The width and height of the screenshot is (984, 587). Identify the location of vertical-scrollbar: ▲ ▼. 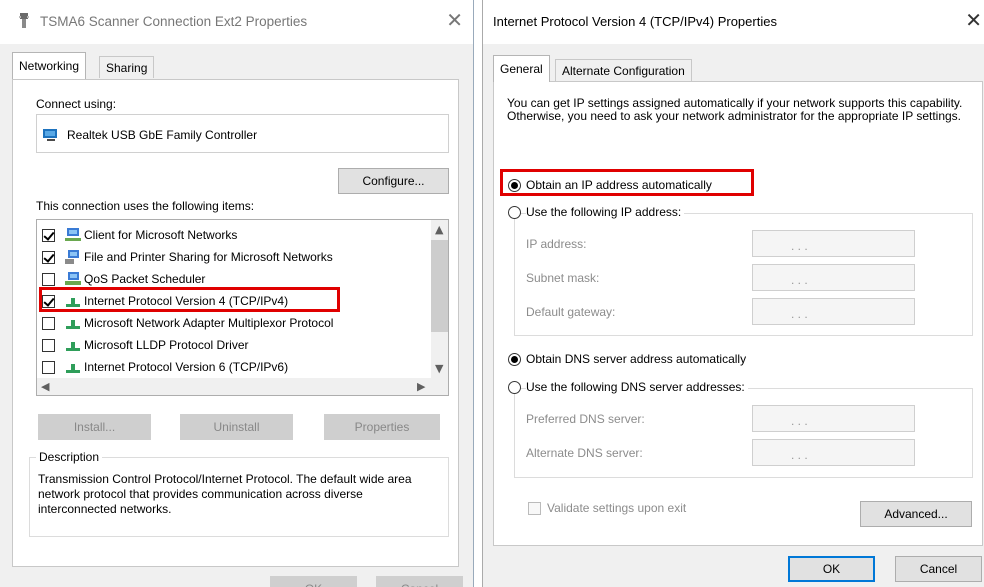
(439, 299).